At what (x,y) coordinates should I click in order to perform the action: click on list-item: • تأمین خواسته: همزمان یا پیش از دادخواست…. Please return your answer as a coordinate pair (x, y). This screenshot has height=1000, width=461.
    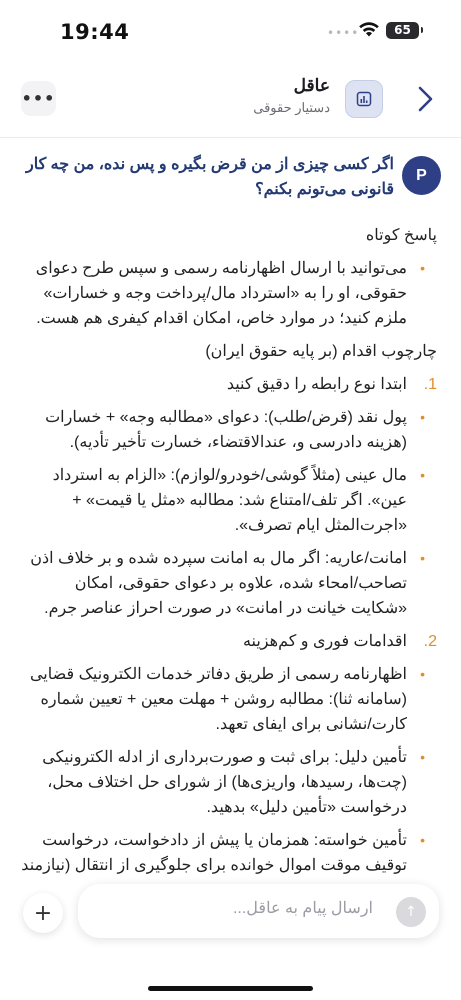
    Looking at the image, I should click on (228, 853).